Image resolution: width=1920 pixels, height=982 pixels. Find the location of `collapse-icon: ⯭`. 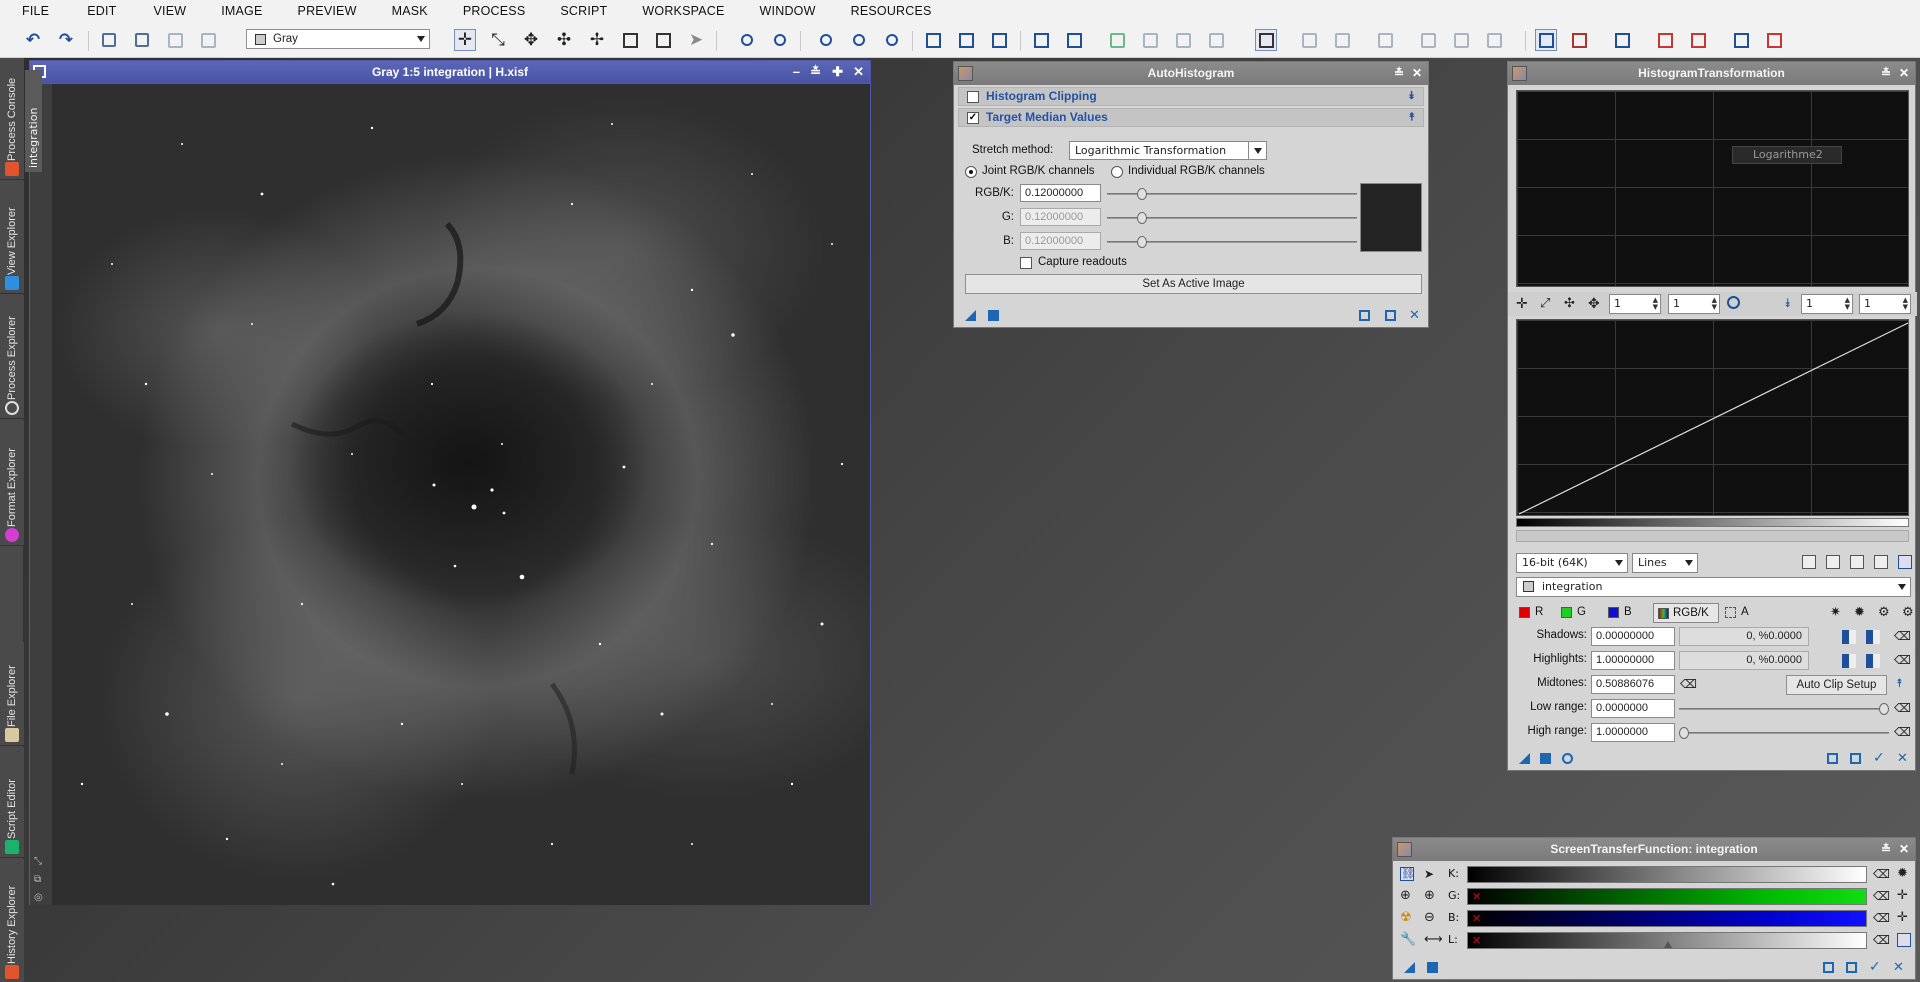

collapse-icon: ⯭ is located at coordinates (1411, 117).